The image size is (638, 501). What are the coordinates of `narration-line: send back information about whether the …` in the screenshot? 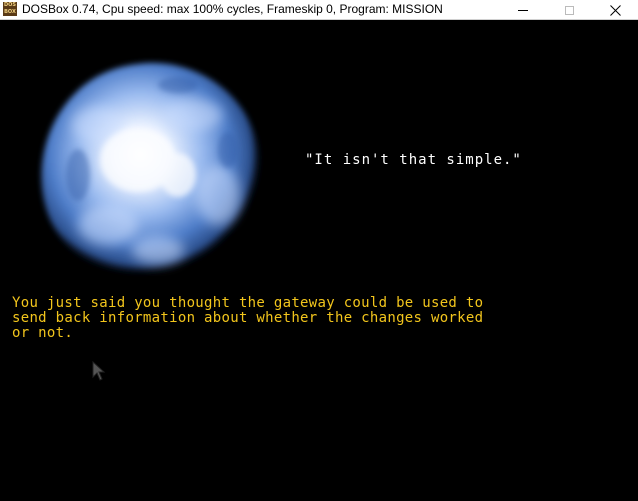 It's located at (248, 318).